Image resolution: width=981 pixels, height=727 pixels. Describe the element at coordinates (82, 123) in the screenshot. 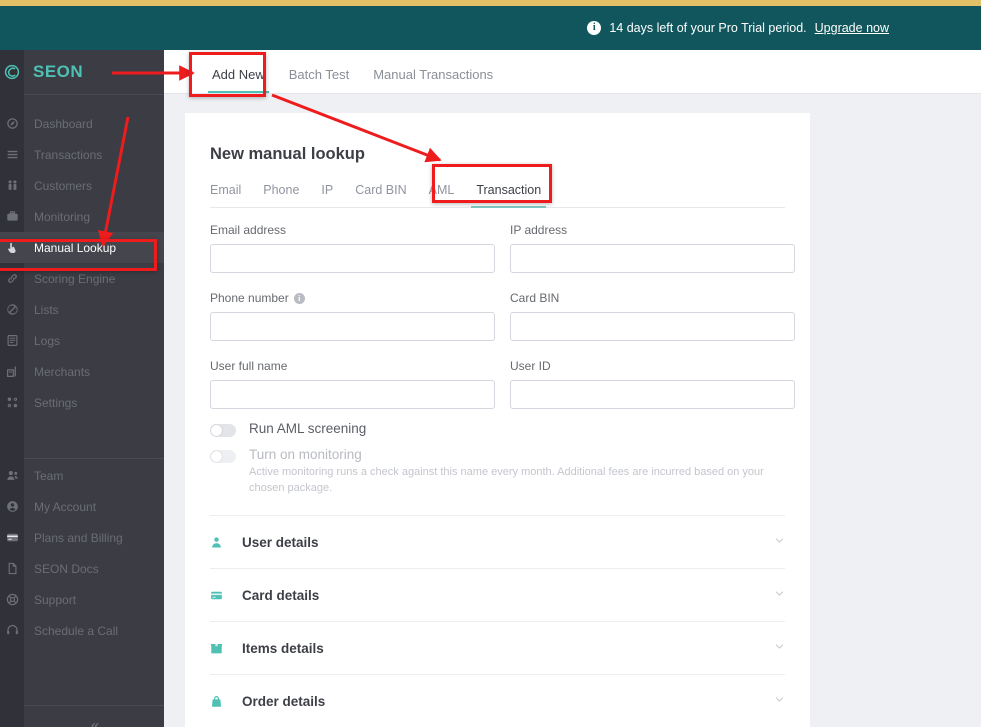

I see `sidebar-item-dashboard: Dashboard` at that location.